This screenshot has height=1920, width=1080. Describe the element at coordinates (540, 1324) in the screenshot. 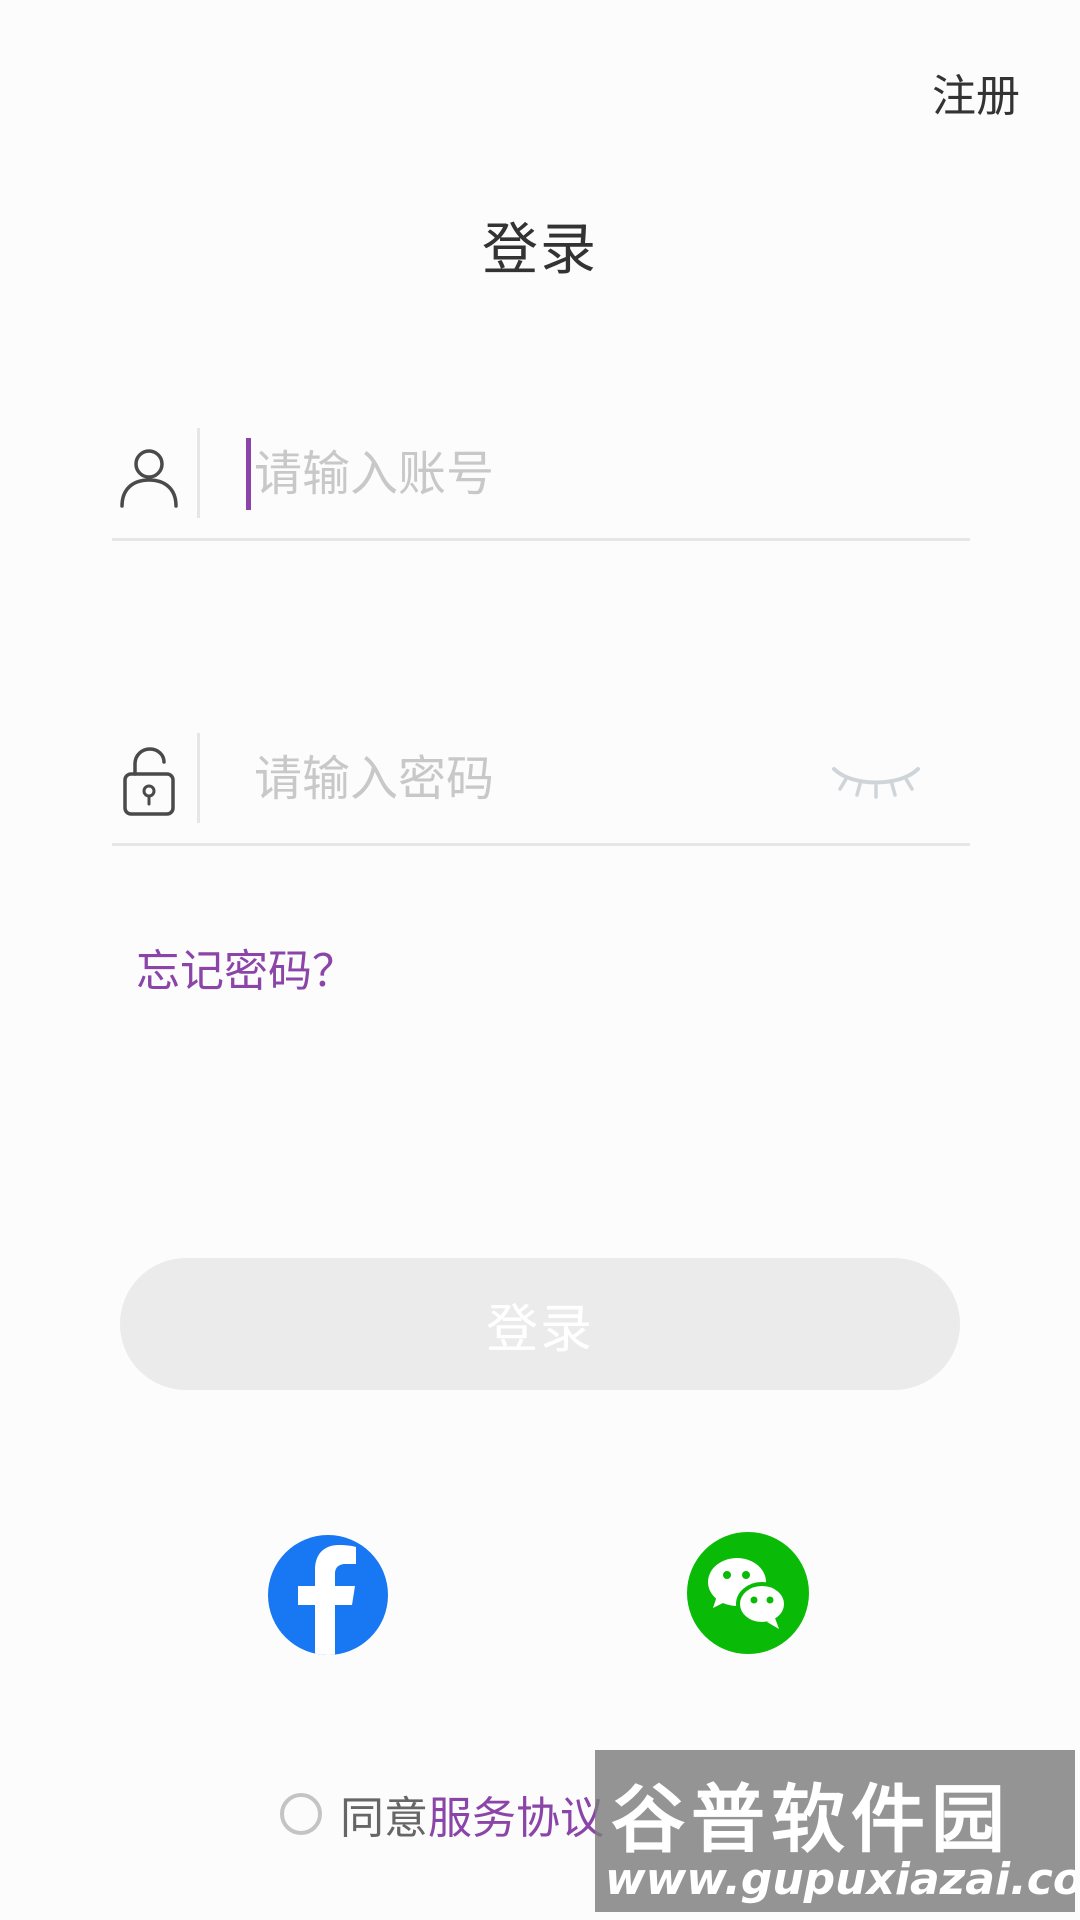

I see `login-button: 登录` at that location.